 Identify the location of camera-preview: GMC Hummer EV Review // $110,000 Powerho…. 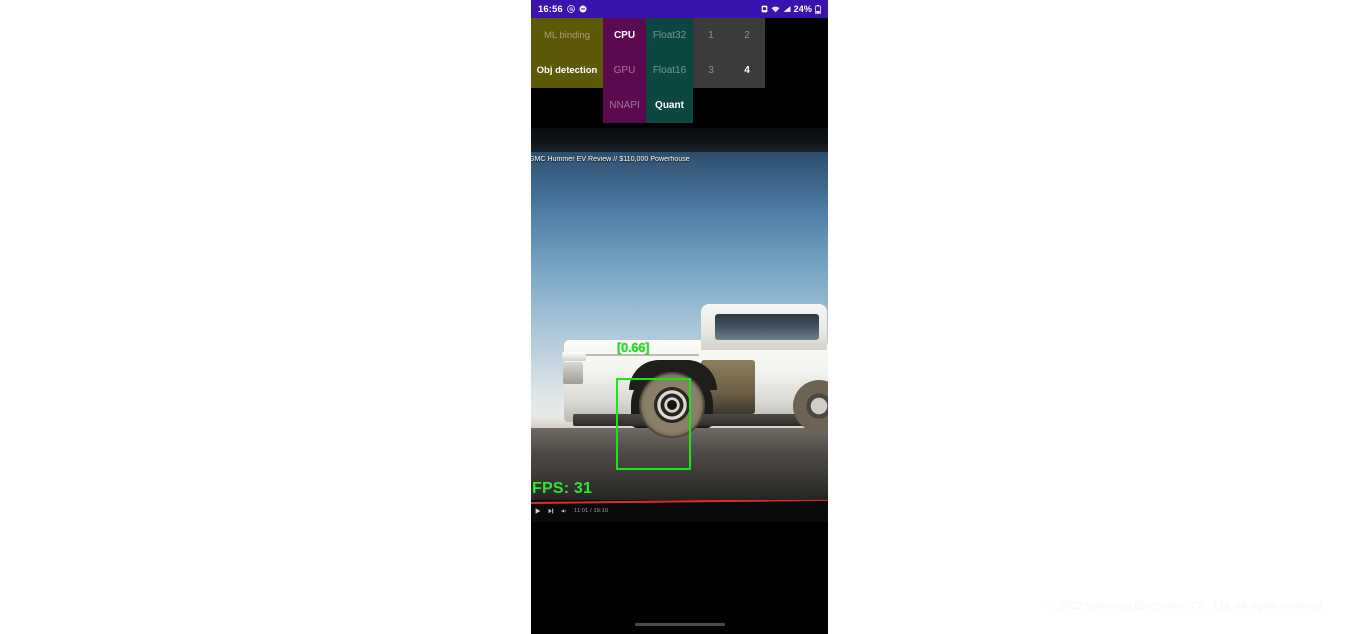
(679, 325).